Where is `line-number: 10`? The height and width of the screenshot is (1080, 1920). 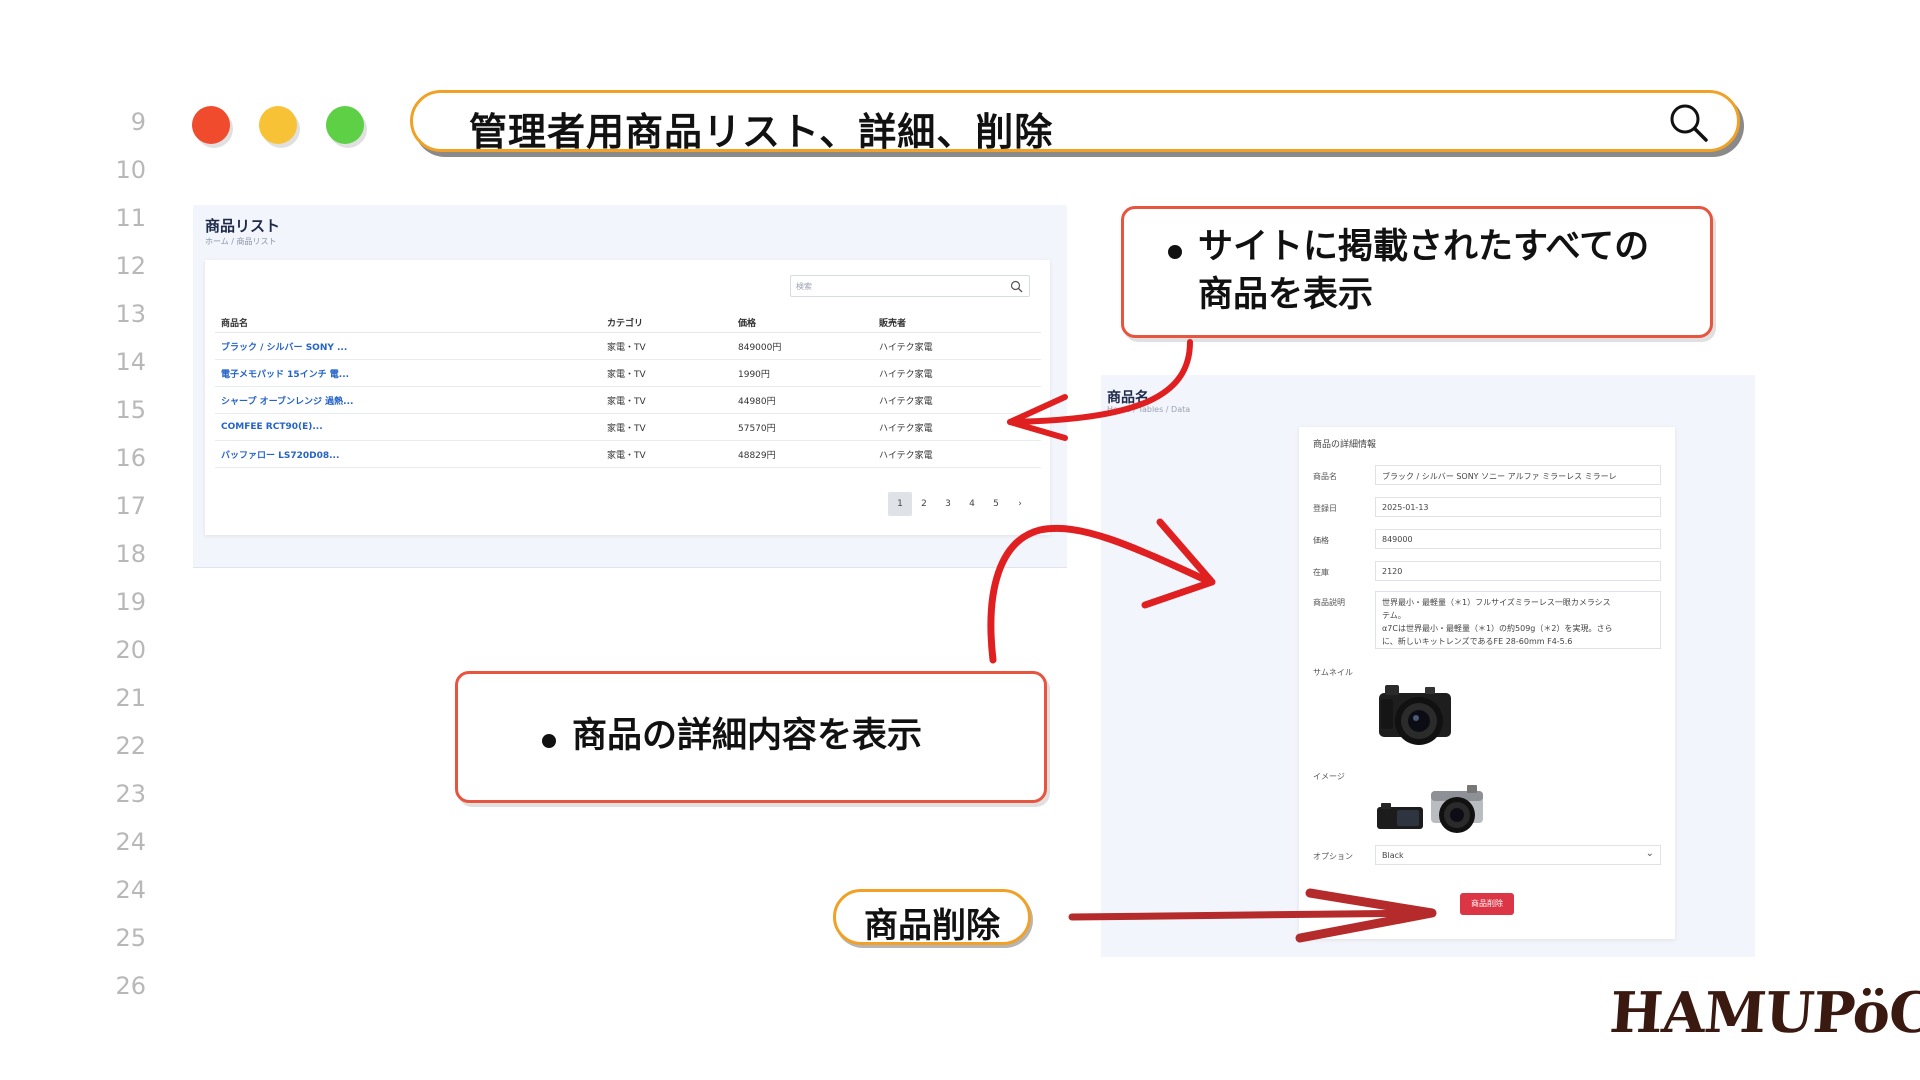 line-number: 10 is located at coordinates (130, 170).